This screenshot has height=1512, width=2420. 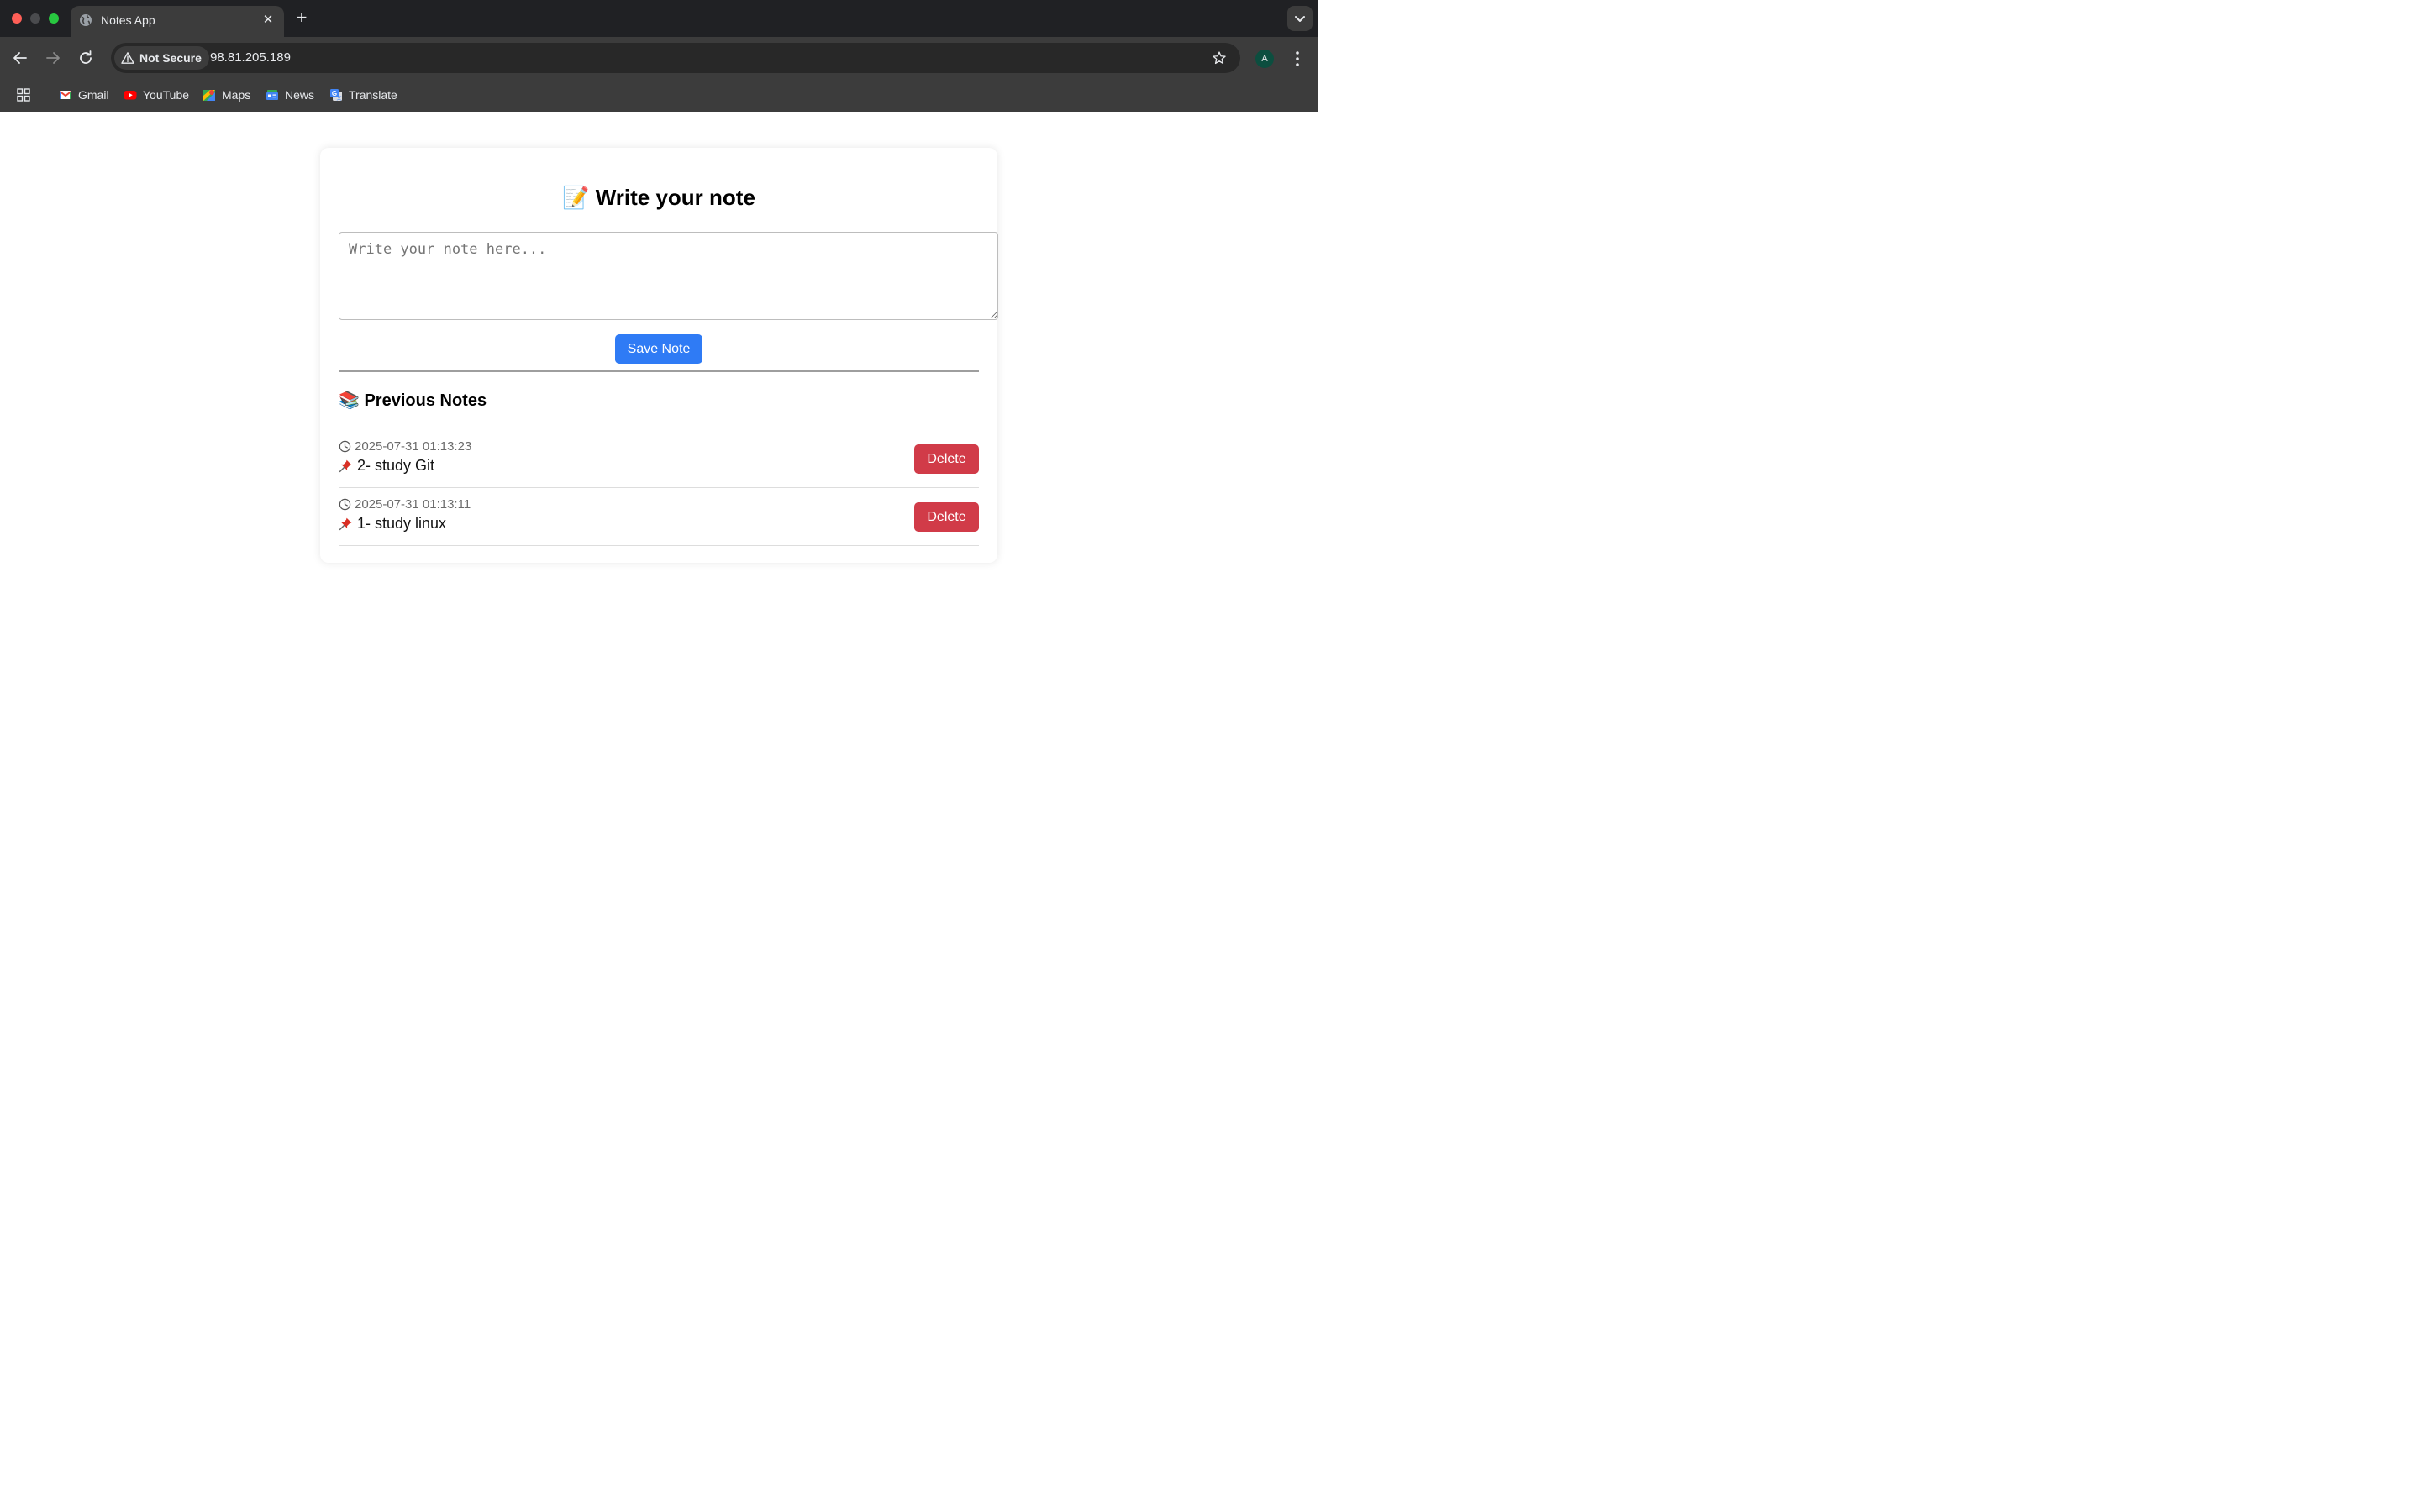 I want to click on globe-icon, so click(x=86, y=20).